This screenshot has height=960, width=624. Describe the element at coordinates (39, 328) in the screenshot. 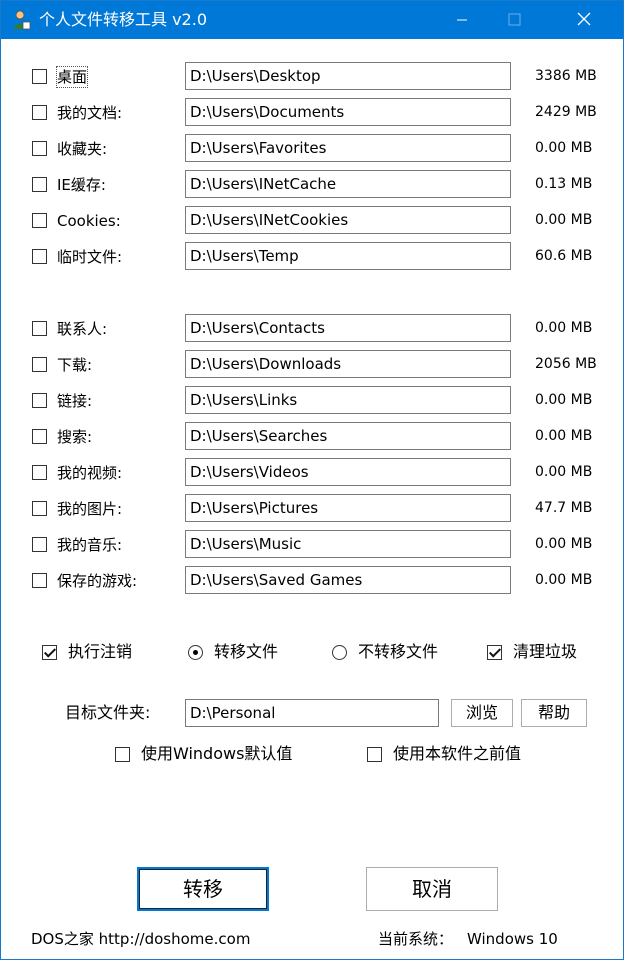

I see `checkbox-contacts` at that location.